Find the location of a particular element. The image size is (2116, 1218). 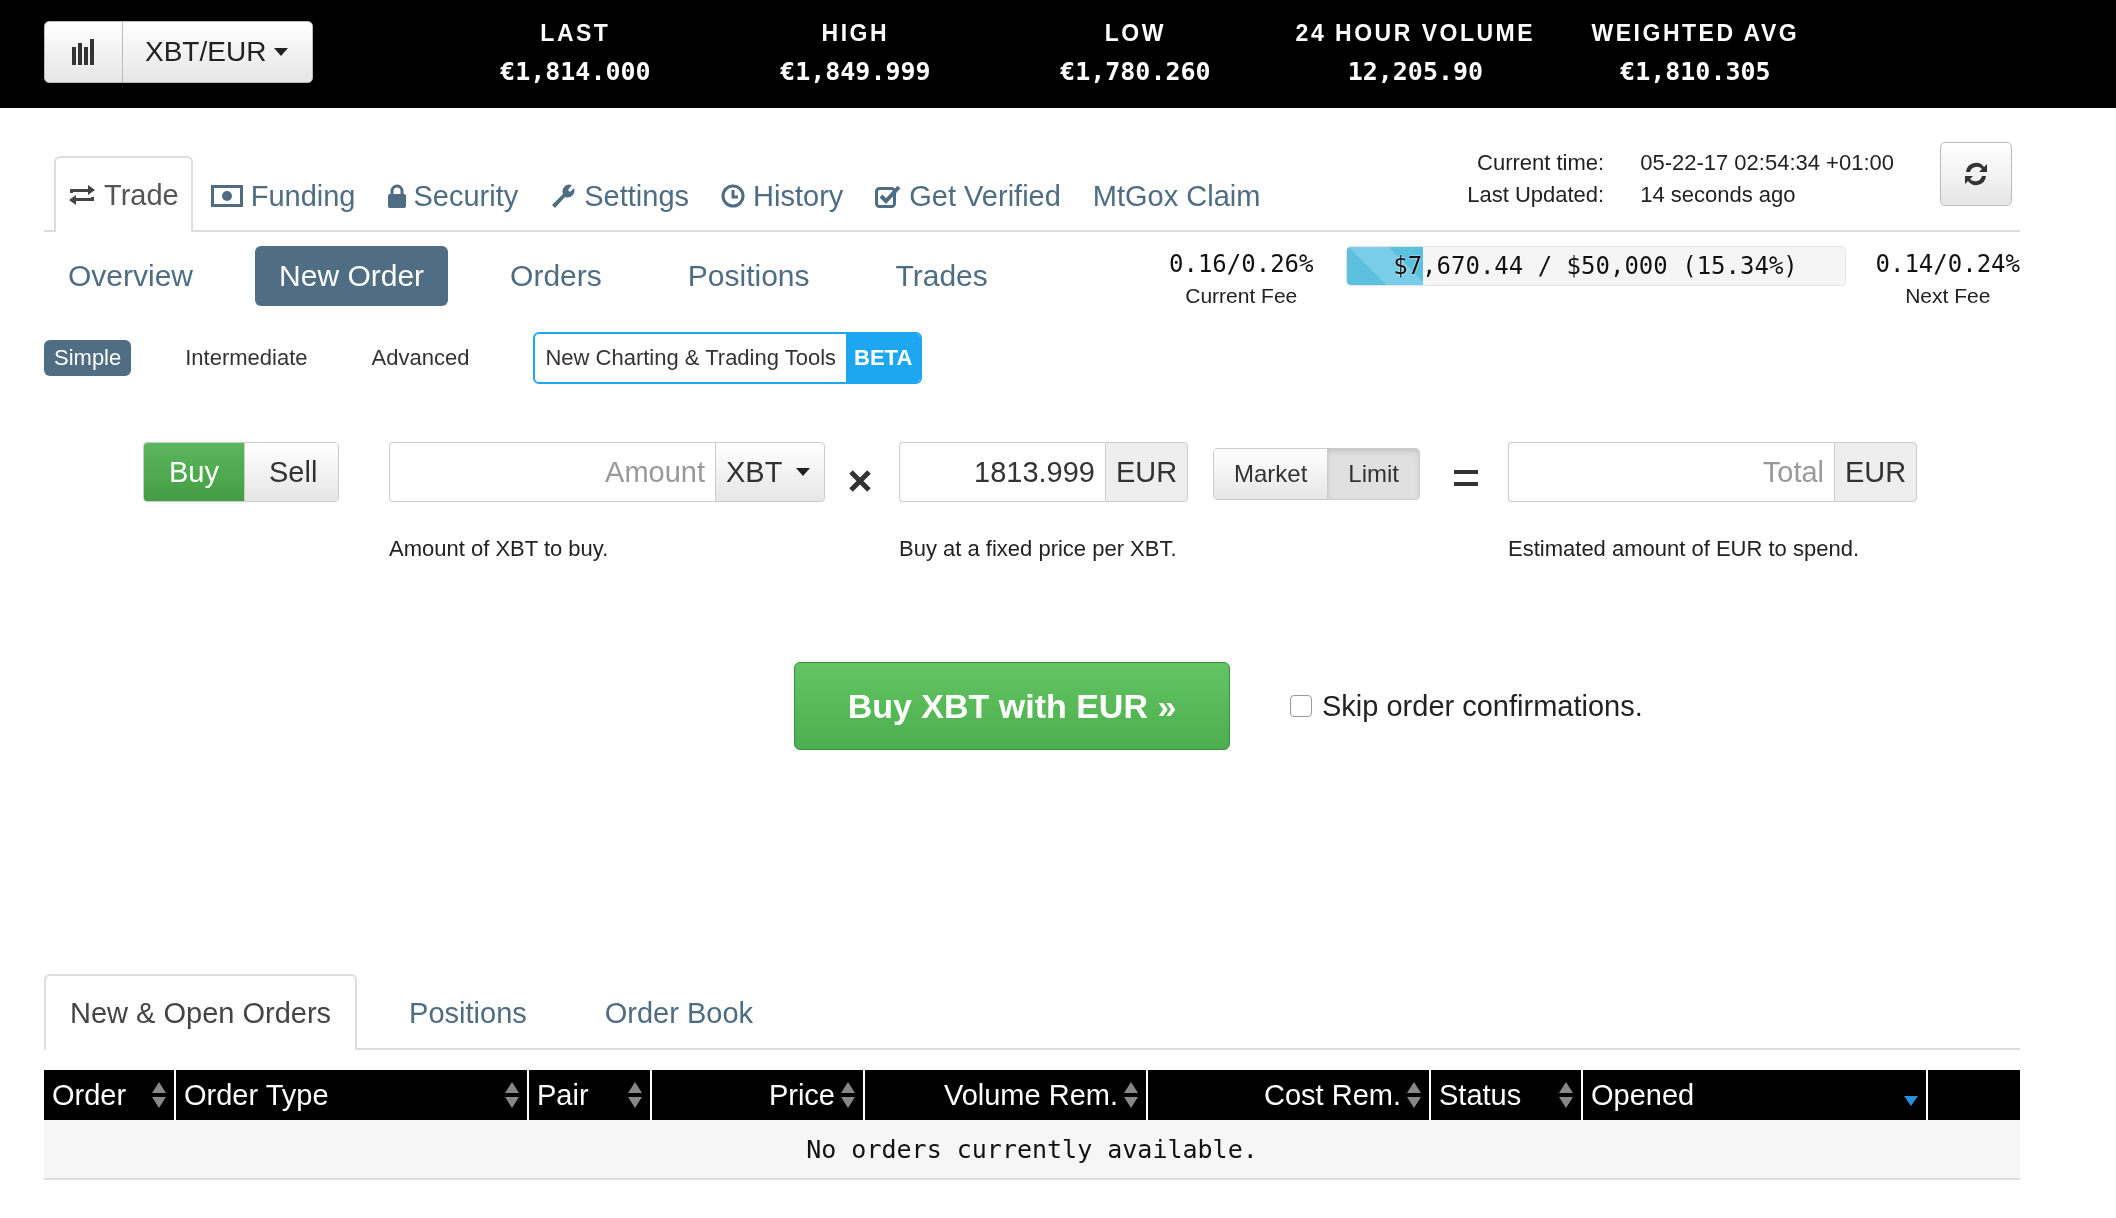

mode-tab: Simple is located at coordinates (88, 358).